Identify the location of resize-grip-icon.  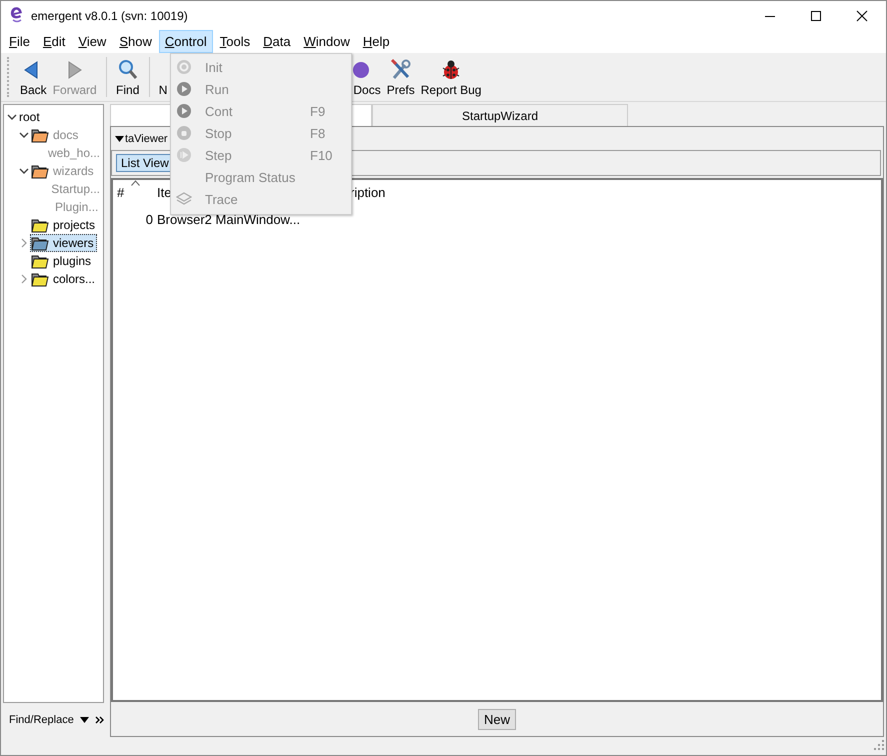
(879, 745).